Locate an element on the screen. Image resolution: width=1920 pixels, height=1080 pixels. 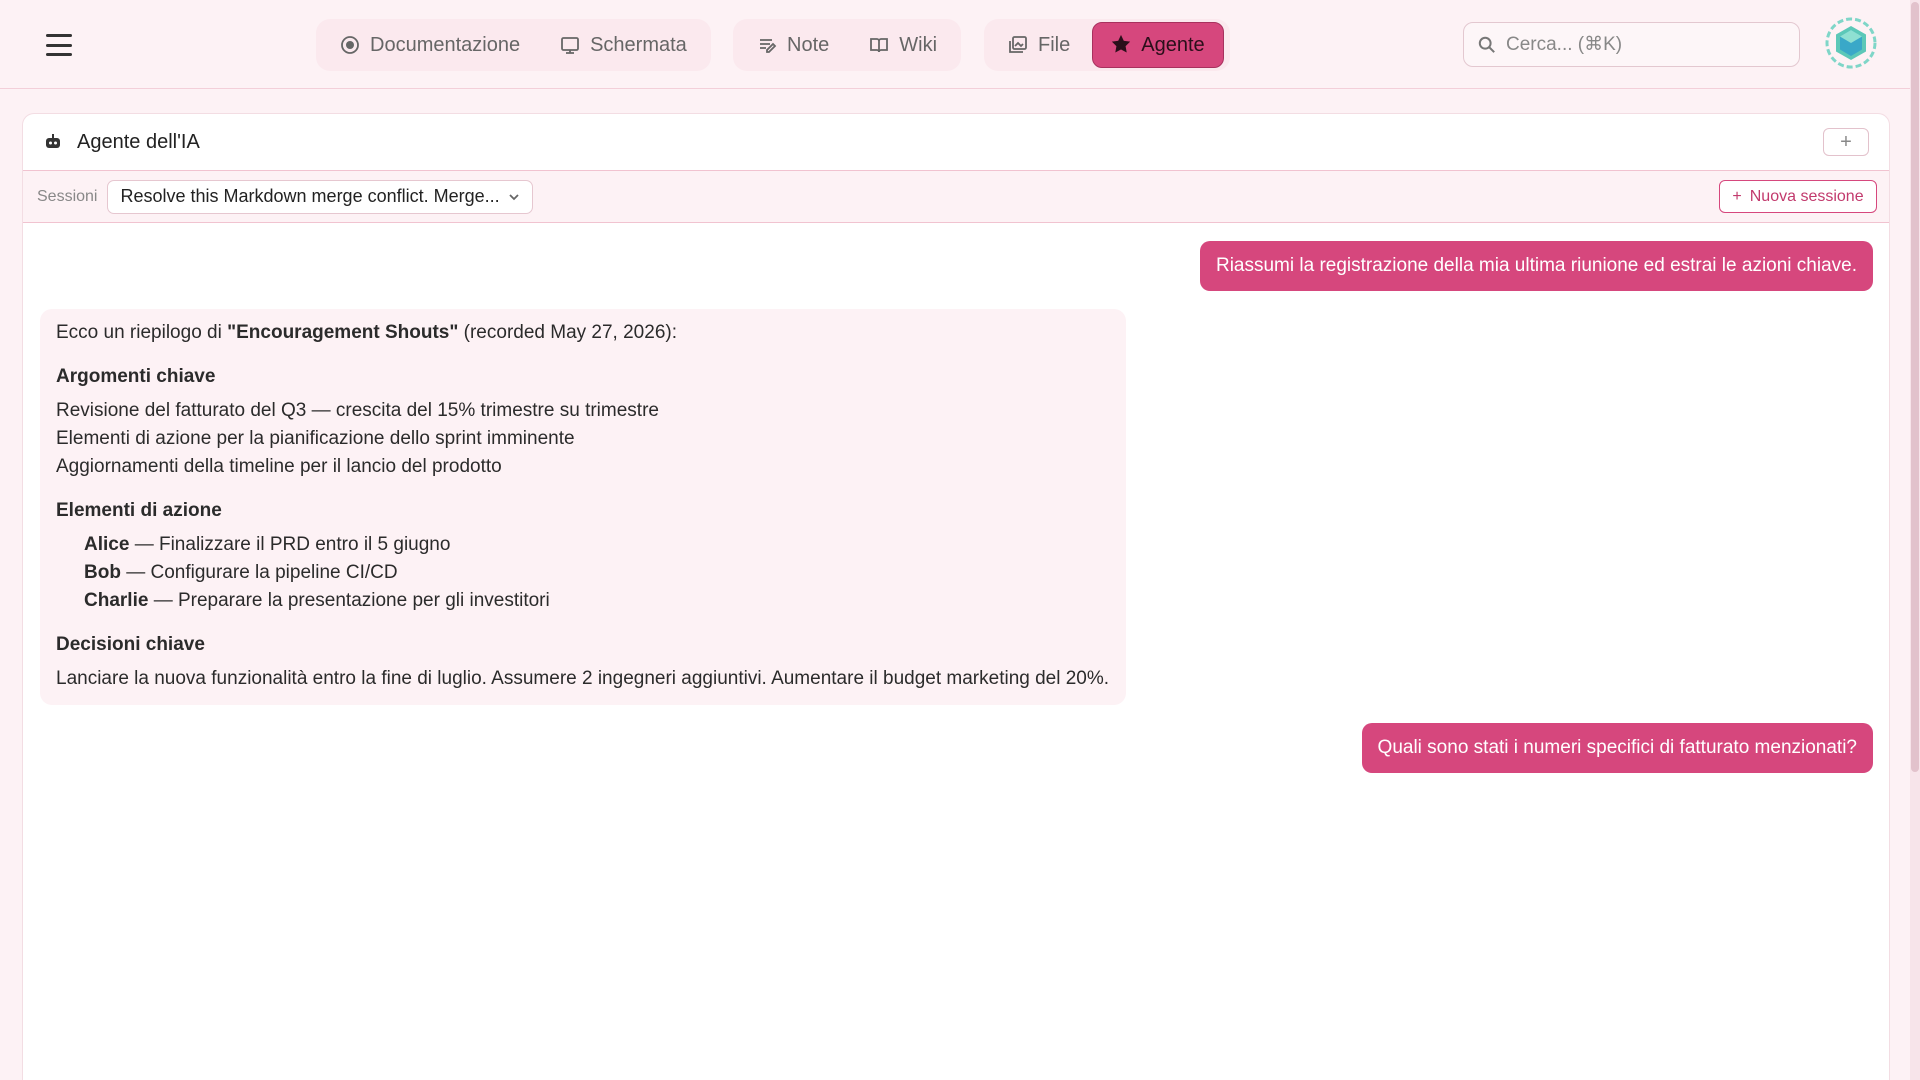
hamburger-menu-icon is located at coordinates (59, 45).